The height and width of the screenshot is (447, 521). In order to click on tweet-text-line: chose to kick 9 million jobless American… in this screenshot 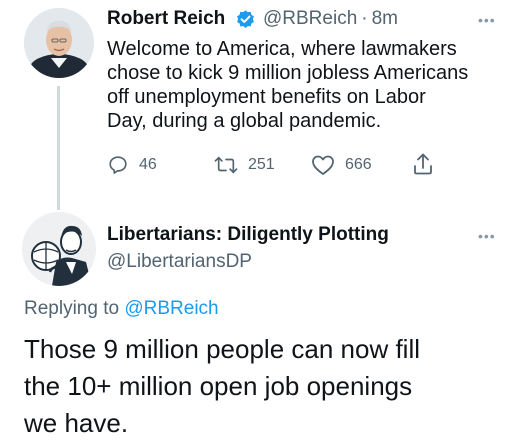, I will do `click(288, 73)`.